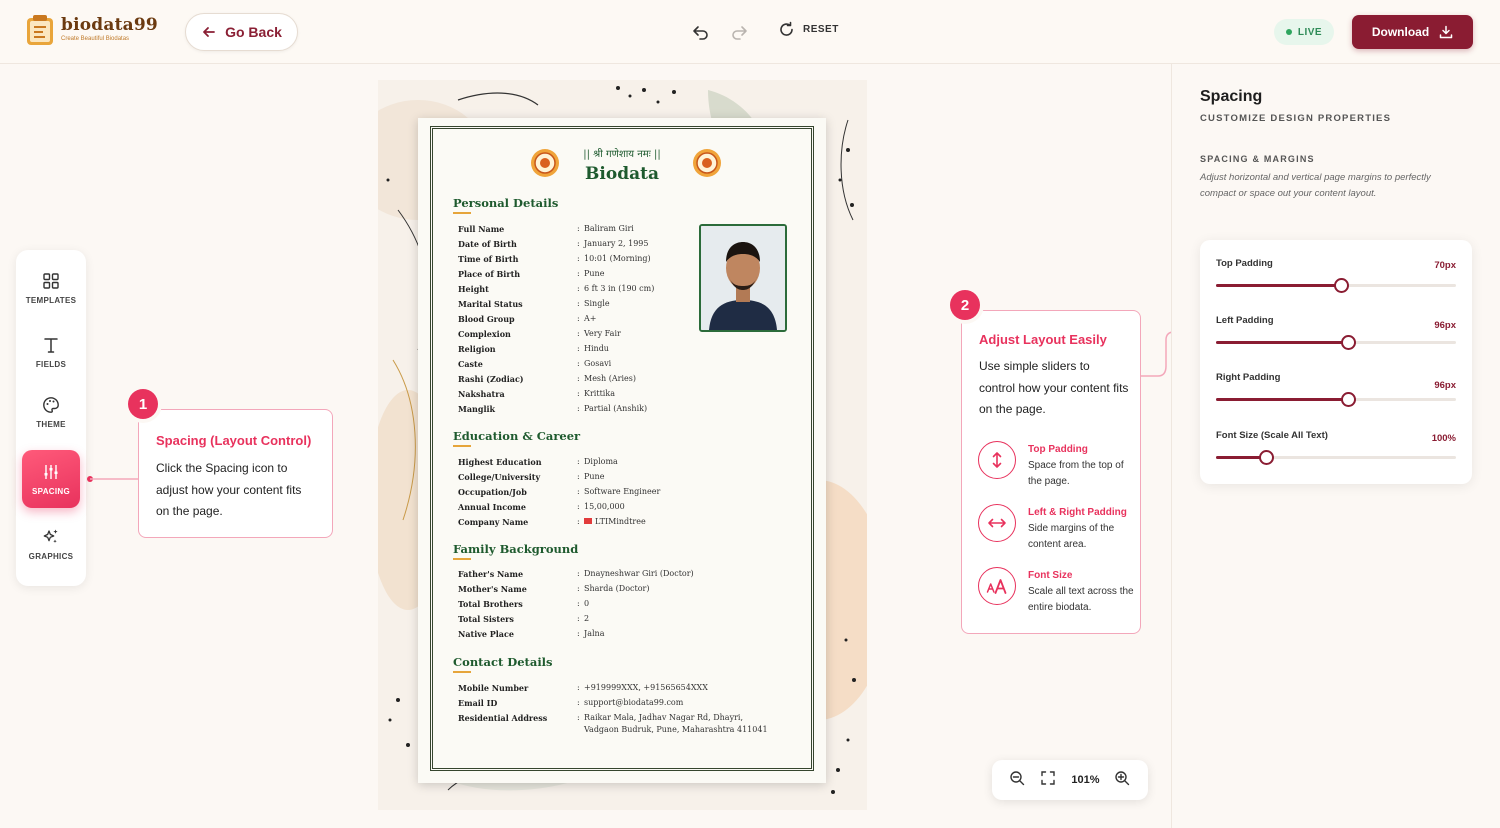 The image size is (1500, 828). I want to click on tool-graphics: GRAPHICS, so click(51, 544).